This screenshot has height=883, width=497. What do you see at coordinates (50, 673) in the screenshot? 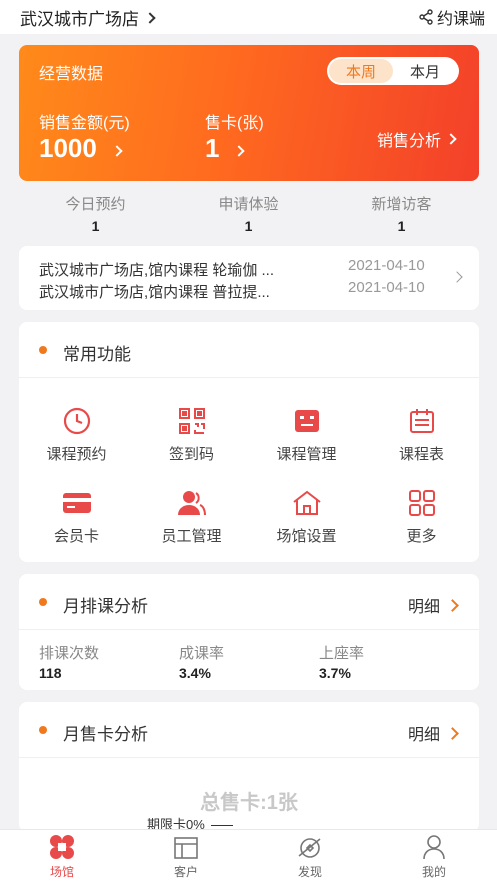
I see `stat-value: 118` at bounding box center [50, 673].